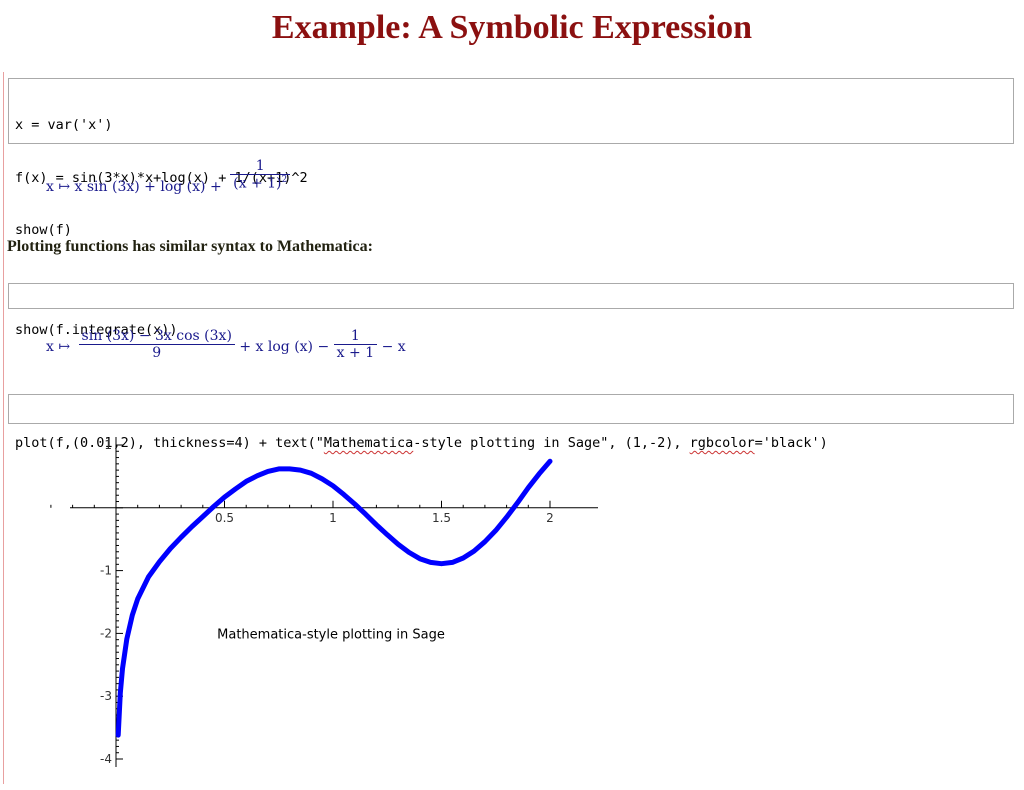  What do you see at coordinates (106, 696) in the screenshot?
I see `y-tick-label: -3` at bounding box center [106, 696].